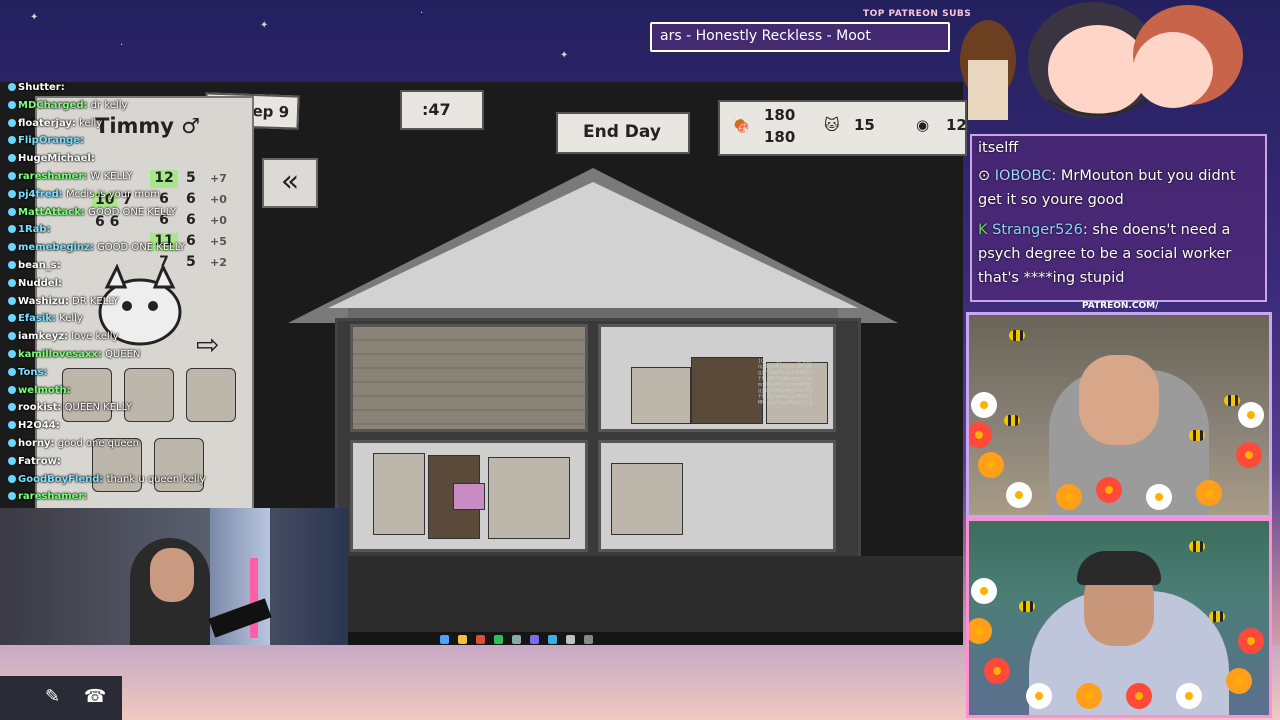 Image resolution: width=1280 pixels, height=720 pixels. What do you see at coordinates (1119, 618) in the screenshot?
I see `host-webcam-bottom` at bounding box center [1119, 618].